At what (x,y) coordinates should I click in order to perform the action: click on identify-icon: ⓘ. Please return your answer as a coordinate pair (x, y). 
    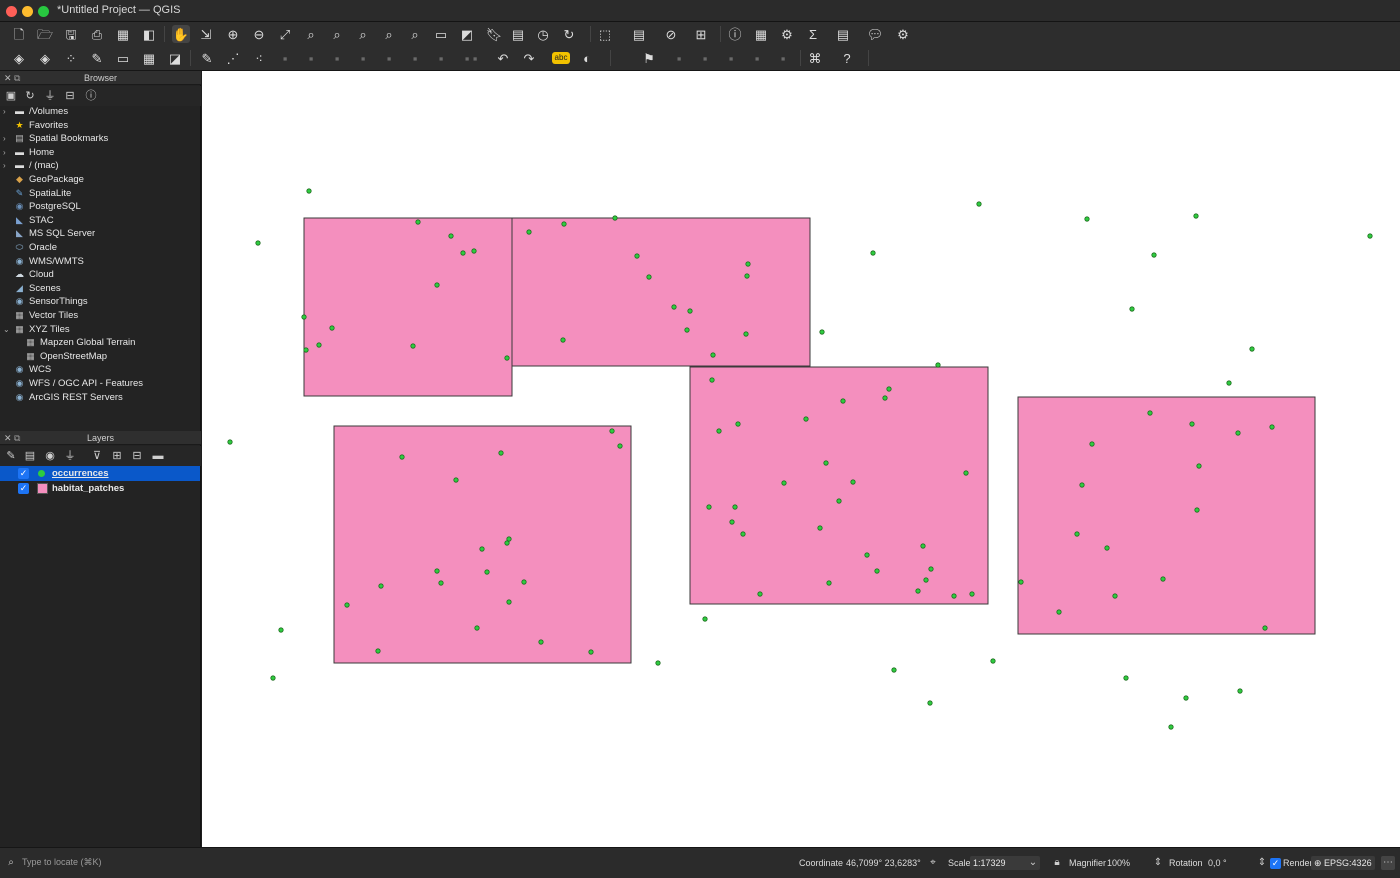
    Looking at the image, I should click on (735, 34).